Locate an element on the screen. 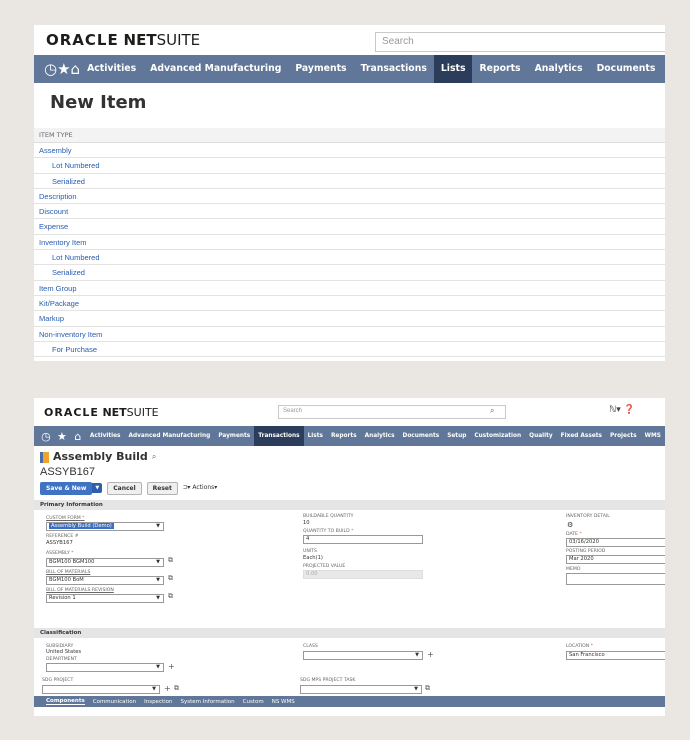 The height and width of the screenshot is (740, 690). memo-input is located at coordinates (615, 579).